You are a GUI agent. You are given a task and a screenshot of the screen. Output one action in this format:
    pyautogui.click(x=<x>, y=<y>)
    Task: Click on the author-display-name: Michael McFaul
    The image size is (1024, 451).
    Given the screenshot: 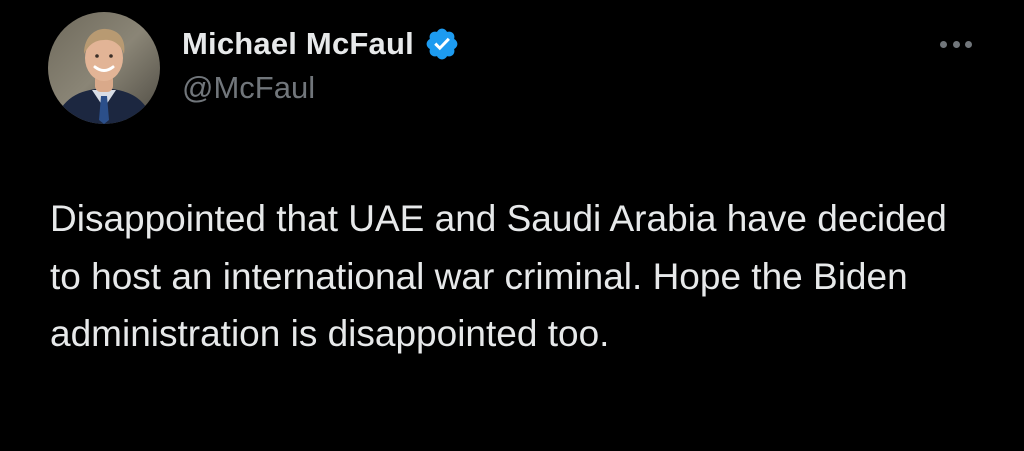 What is the action you would take?
    pyautogui.click(x=298, y=44)
    